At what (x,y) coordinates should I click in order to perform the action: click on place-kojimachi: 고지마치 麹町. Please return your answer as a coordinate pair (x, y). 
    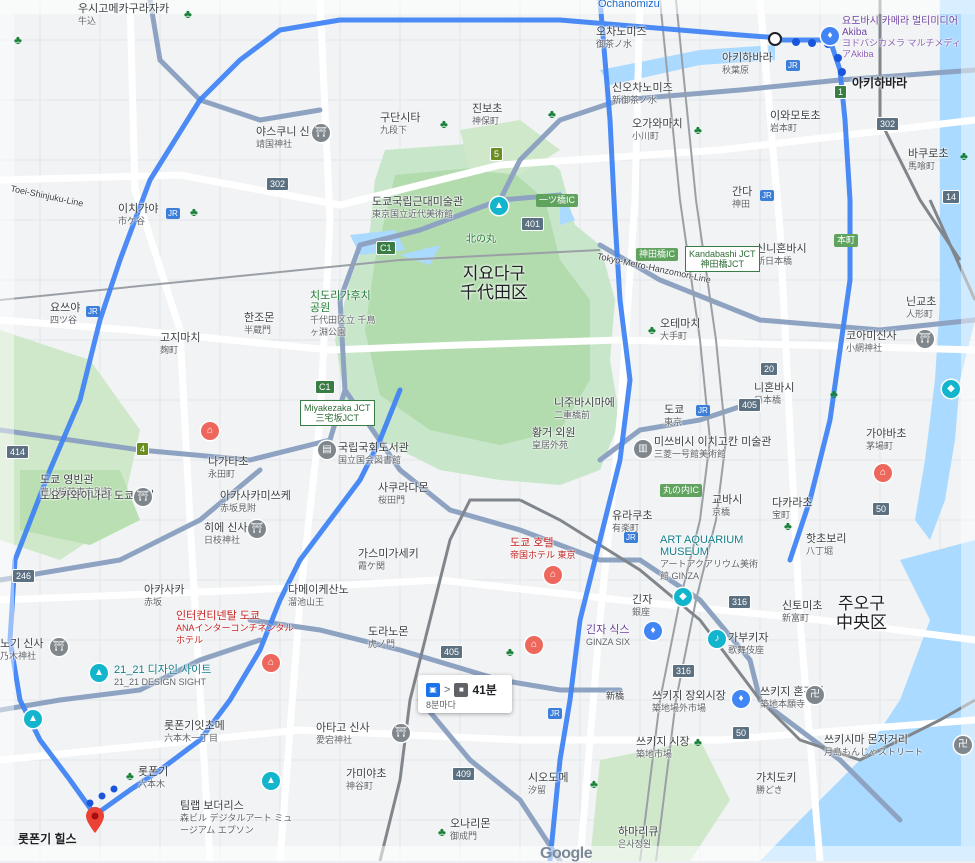
    Looking at the image, I should click on (180, 344).